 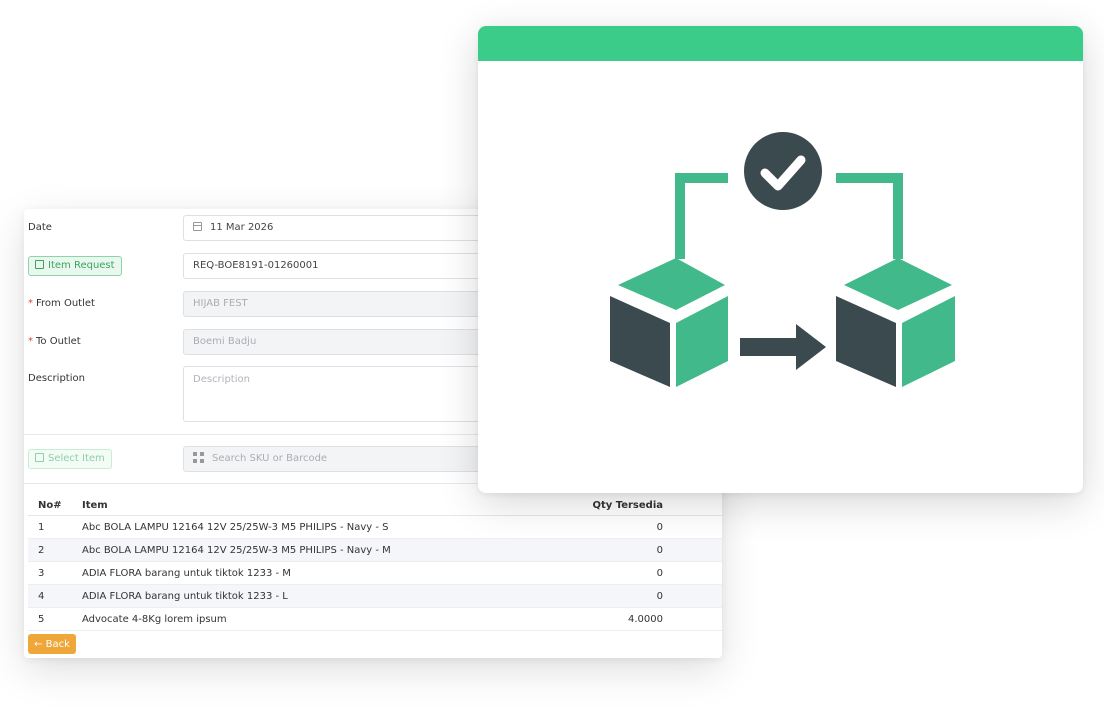 What do you see at coordinates (895, 322) in the screenshot?
I see `destination-box-icon` at bounding box center [895, 322].